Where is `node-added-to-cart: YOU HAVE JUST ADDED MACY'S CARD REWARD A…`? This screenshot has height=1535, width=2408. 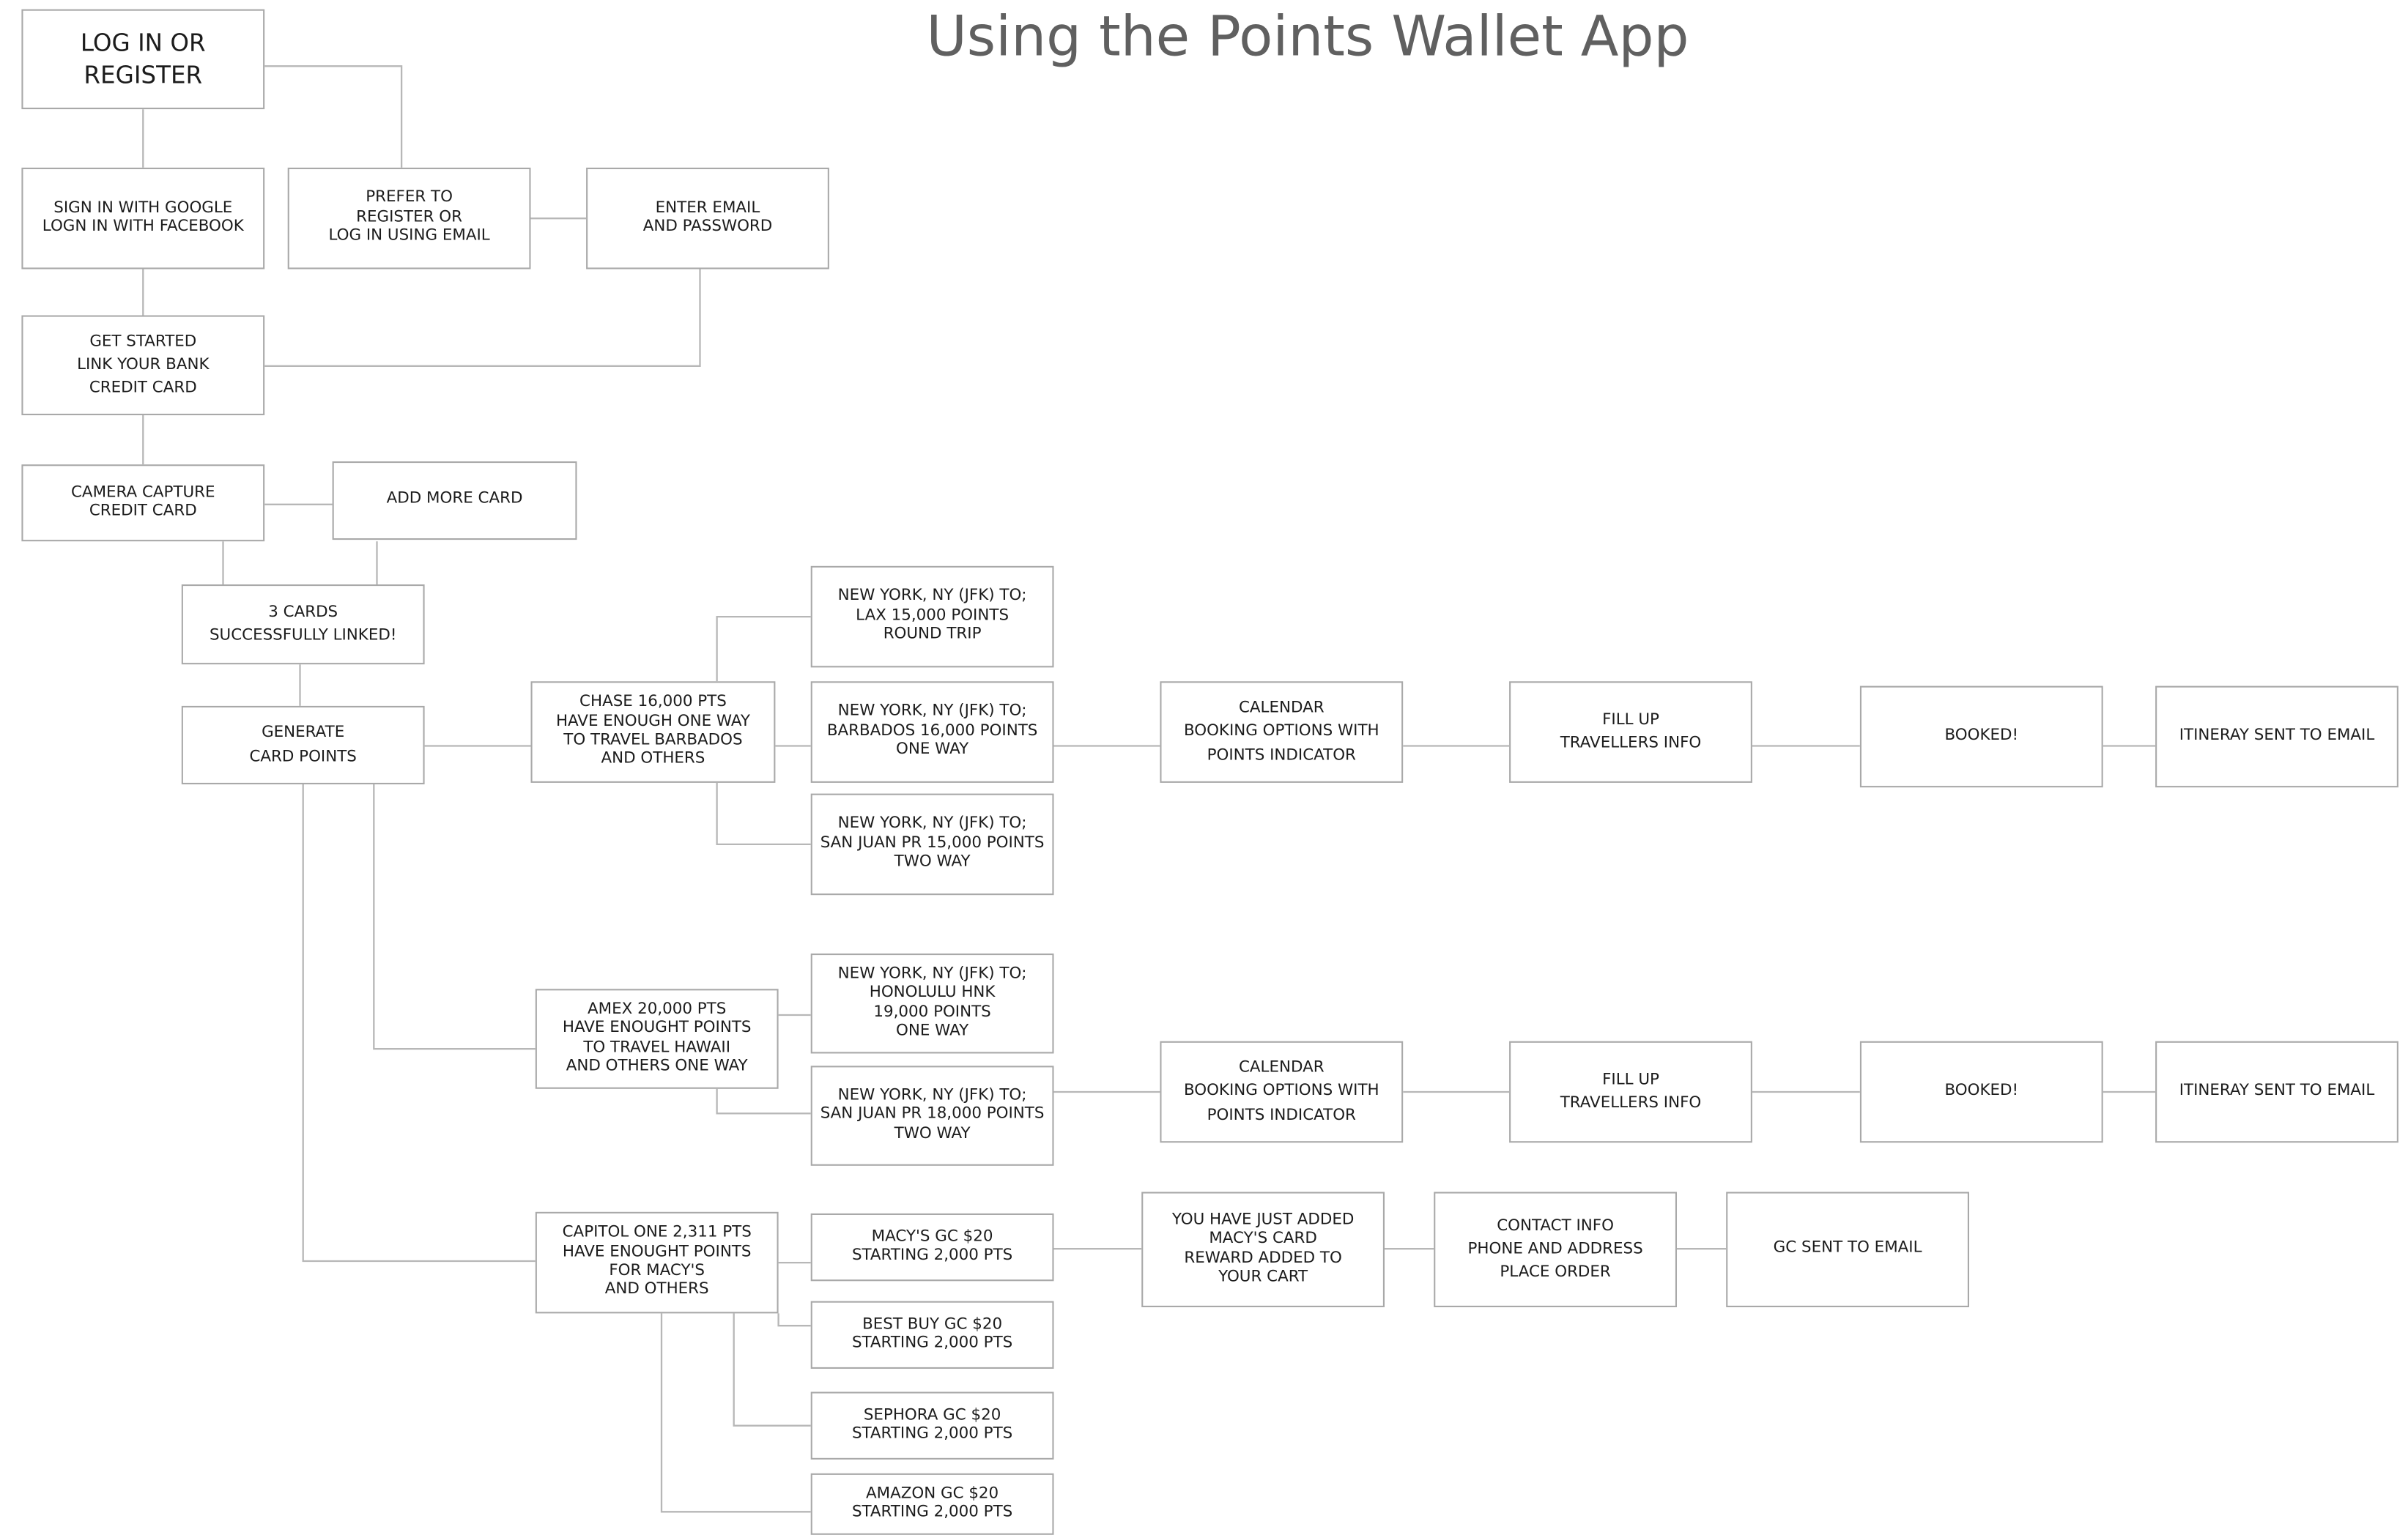
node-added-to-cart: YOU HAVE JUST ADDED MACY'S CARD REWARD A… is located at coordinates (1263, 1249).